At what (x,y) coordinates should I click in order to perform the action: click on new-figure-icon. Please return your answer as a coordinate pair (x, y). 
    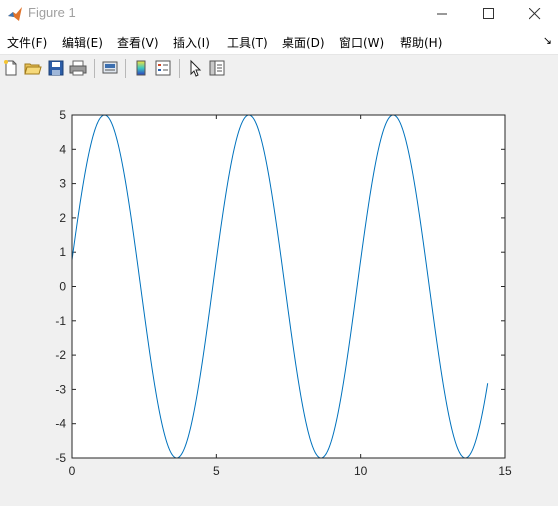
    Looking at the image, I should click on (11, 68).